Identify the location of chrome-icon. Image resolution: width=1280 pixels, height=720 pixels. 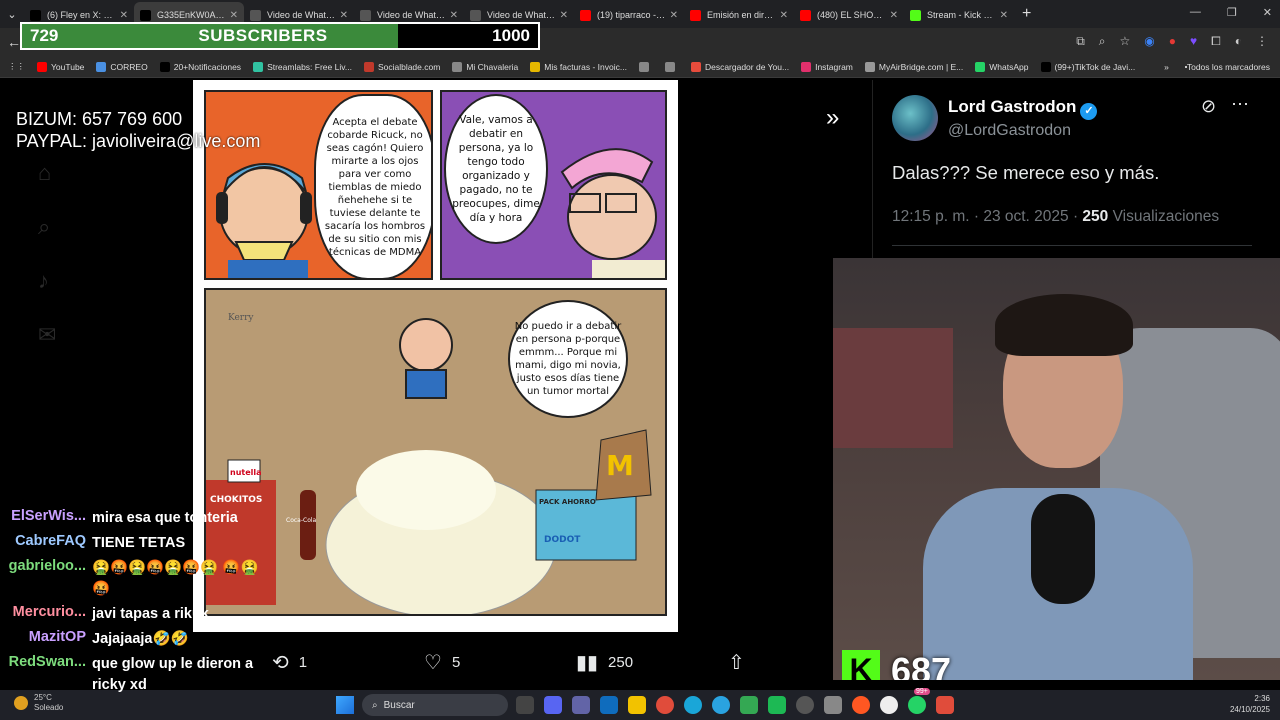
(665, 705).